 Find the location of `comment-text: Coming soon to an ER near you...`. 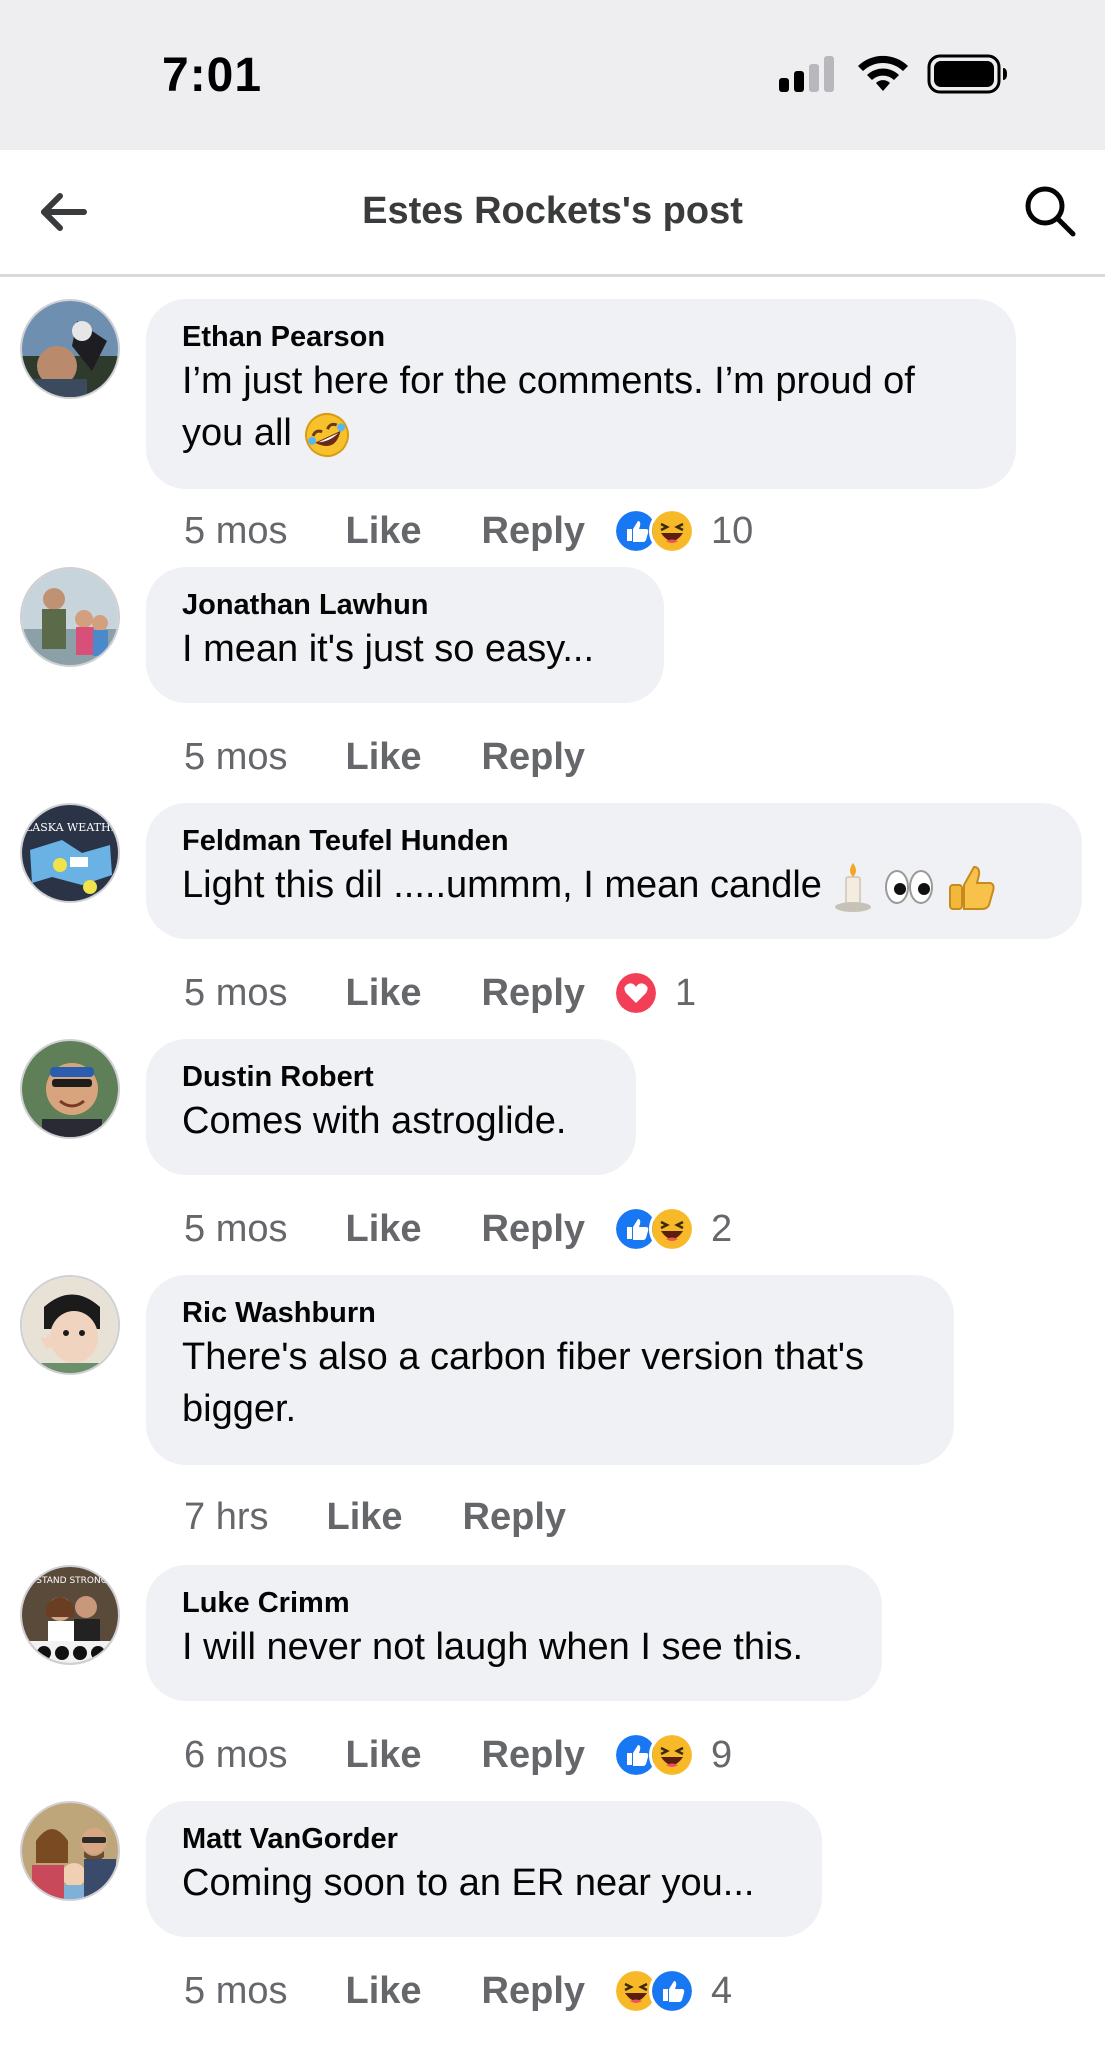

comment-text: Coming soon to an ER near you... is located at coordinates (468, 1883).